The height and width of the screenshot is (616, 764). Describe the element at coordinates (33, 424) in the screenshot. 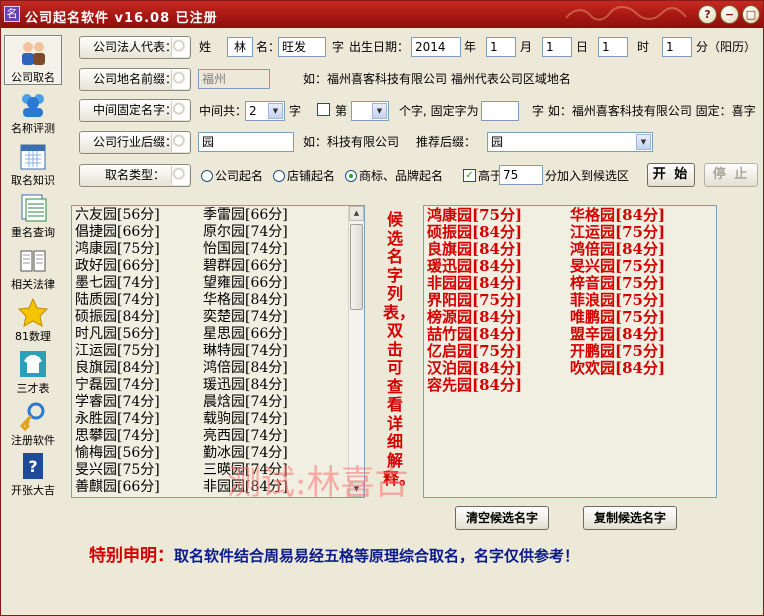

I see `sidebar-item-register: 注册软件` at that location.